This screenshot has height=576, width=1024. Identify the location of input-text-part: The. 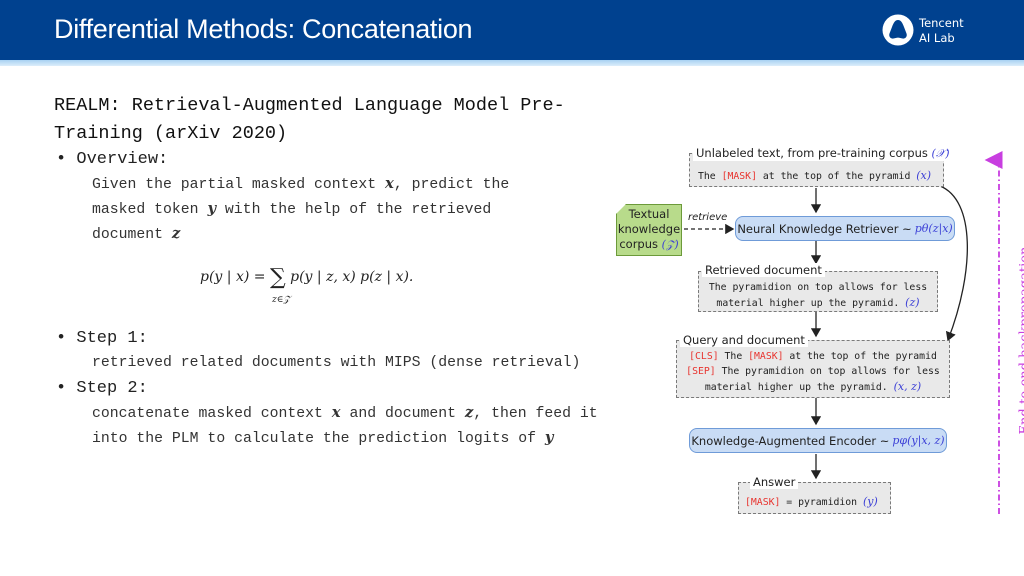
(710, 176).